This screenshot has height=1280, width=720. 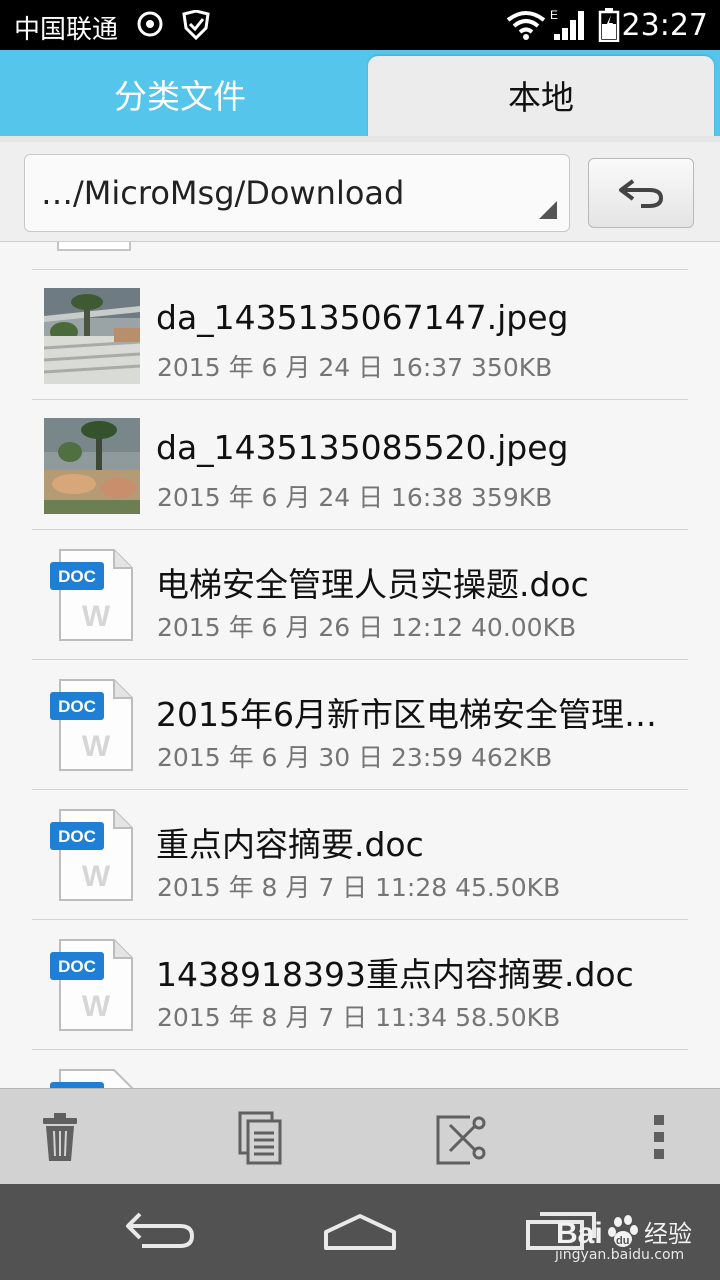 What do you see at coordinates (622, 1241) in the screenshot?
I see `watermark-brand-suffix: du` at bounding box center [622, 1241].